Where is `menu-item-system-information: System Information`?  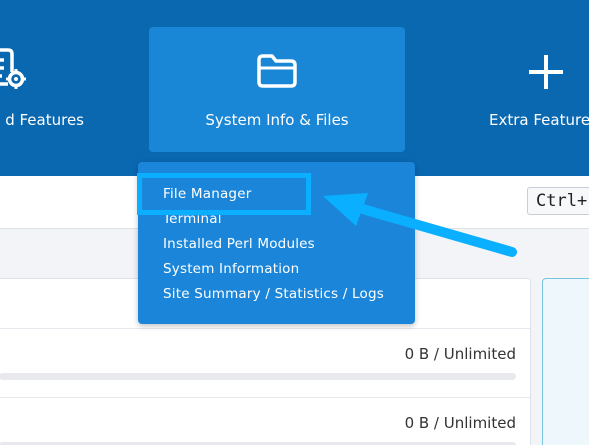
menu-item-system-information: System Information is located at coordinates (231, 269).